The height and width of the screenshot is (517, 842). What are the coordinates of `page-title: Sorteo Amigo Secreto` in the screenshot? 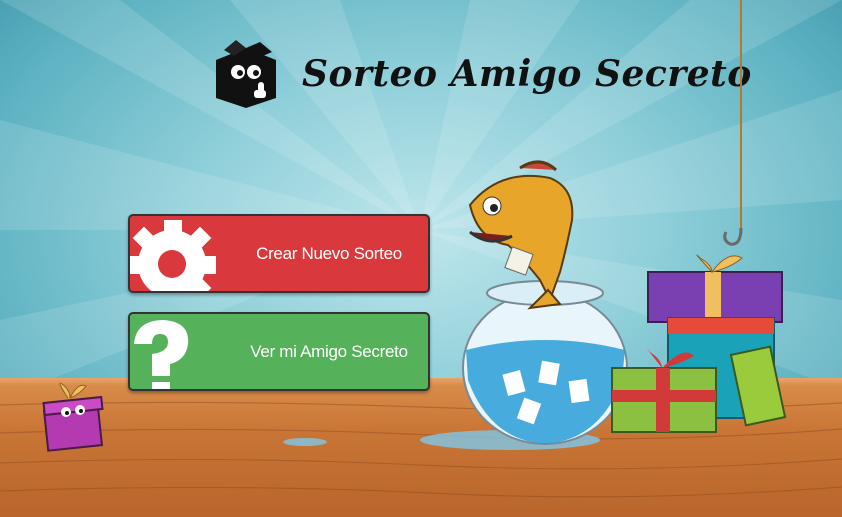 It's located at (527, 74).